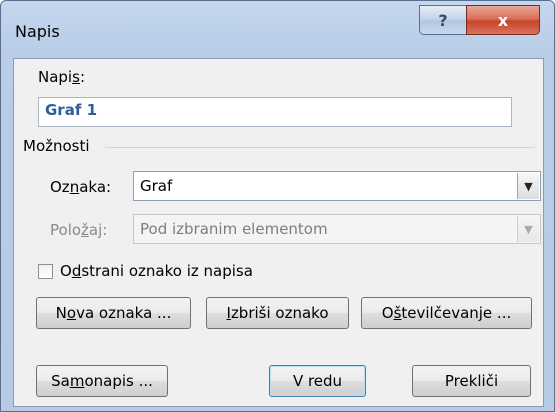 The image size is (555, 412). I want to click on help-icon: ?, so click(443, 20).